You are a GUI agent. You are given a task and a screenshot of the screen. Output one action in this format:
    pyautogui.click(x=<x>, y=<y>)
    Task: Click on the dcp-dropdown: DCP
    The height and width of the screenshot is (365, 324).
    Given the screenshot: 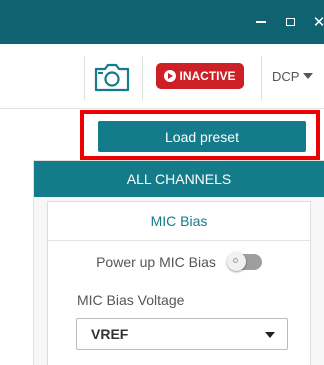 What is the action you would take?
    pyautogui.click(x=293, y=76)
    